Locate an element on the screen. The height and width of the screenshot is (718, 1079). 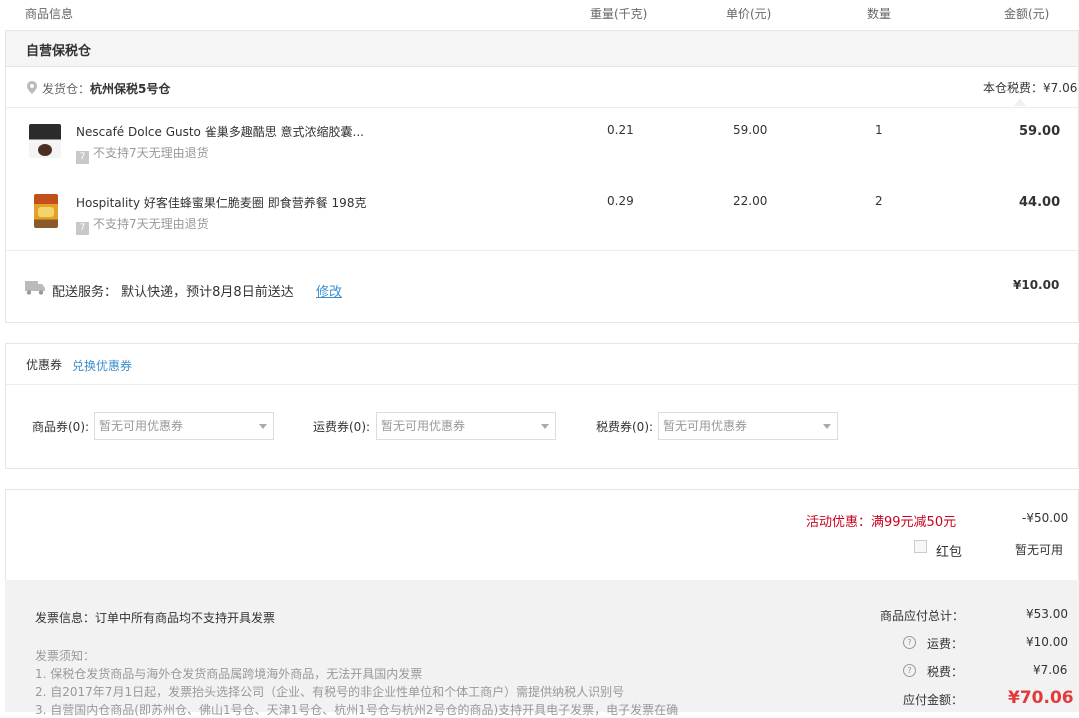
warehouse-title: 自营保税仓 is located at coordinates (59, 51).